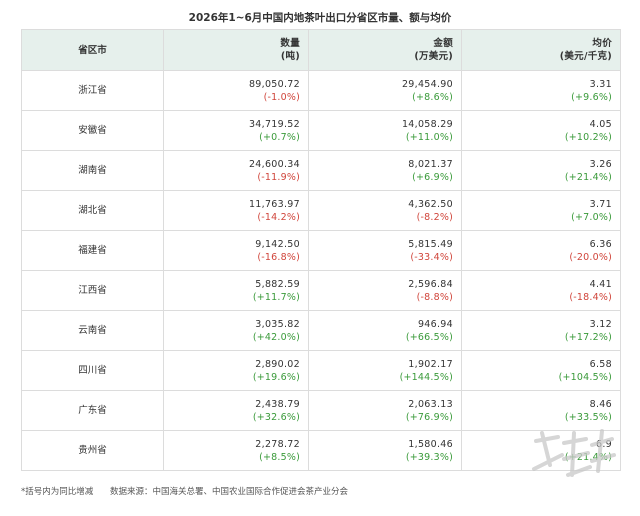  Describe the element at coordinates (430, 164) in the screenshot. I see `amount-value: 8,021.37` at that location.